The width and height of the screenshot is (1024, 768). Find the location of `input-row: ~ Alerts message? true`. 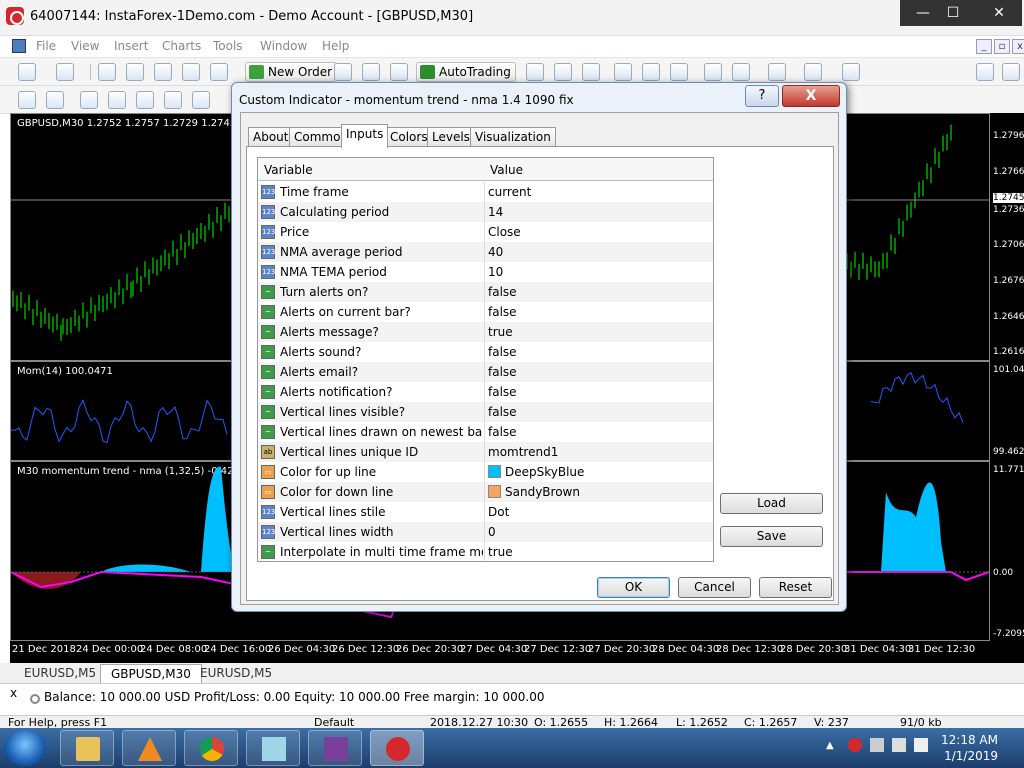

input-row: ~ Alerts message? true is located at coordinates (485, 332).